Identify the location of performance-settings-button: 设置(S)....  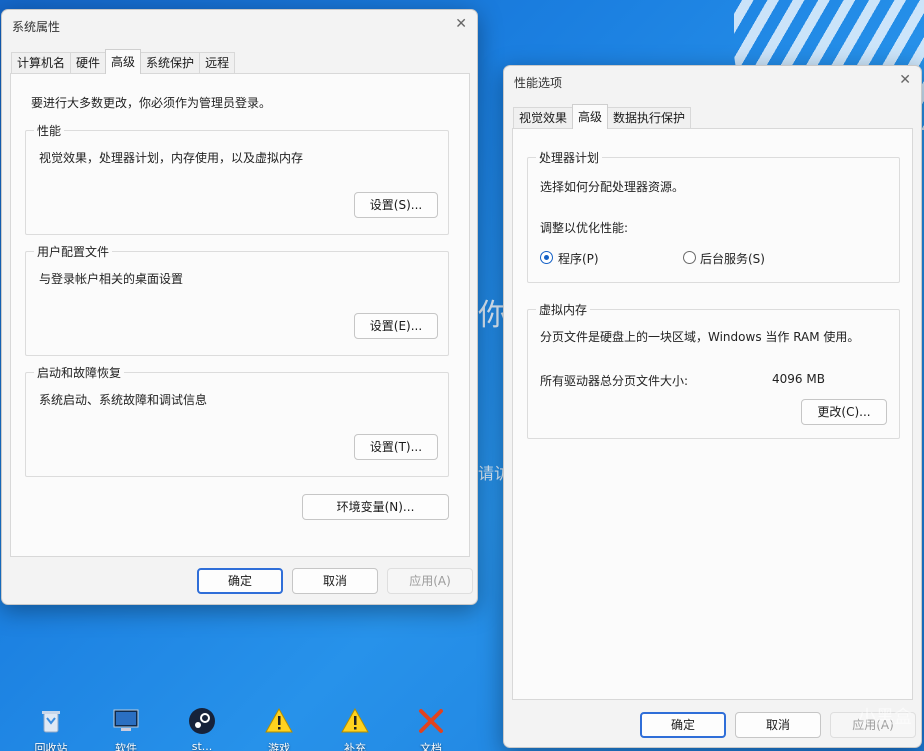
(396, 205).